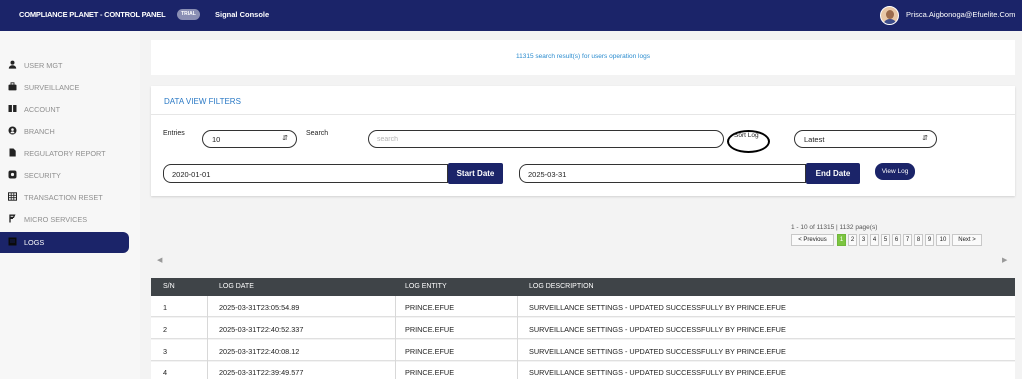 Image resolution: width=1022 pixels, height=379 pixels. I want to click on avatar-head, so click(890, 14).